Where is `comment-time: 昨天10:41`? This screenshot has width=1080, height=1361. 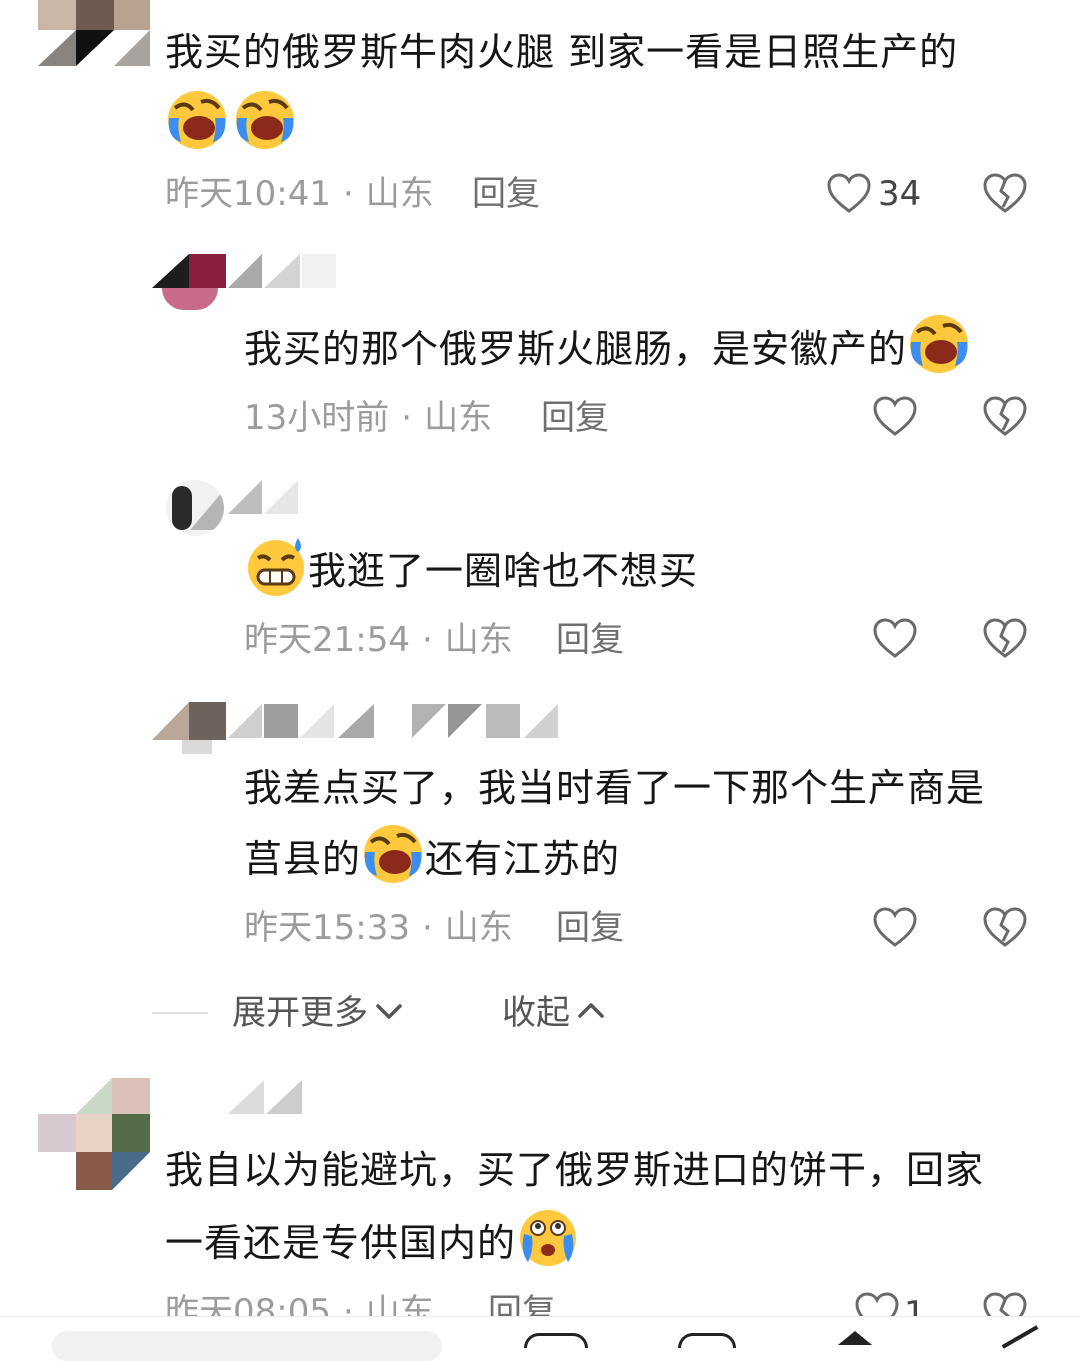
comment-time: 昨天10:41 is located at coordinates (248, 194).